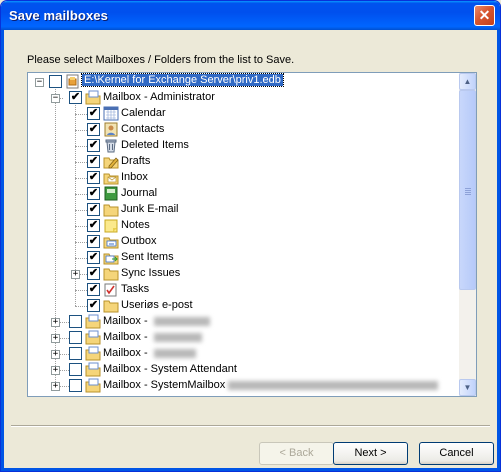 This screenshot has width=501, height=472. What do you see at coordinates (2, 250) in the screenshot?
I see `window-border-left` at bounding box center [2, 250].